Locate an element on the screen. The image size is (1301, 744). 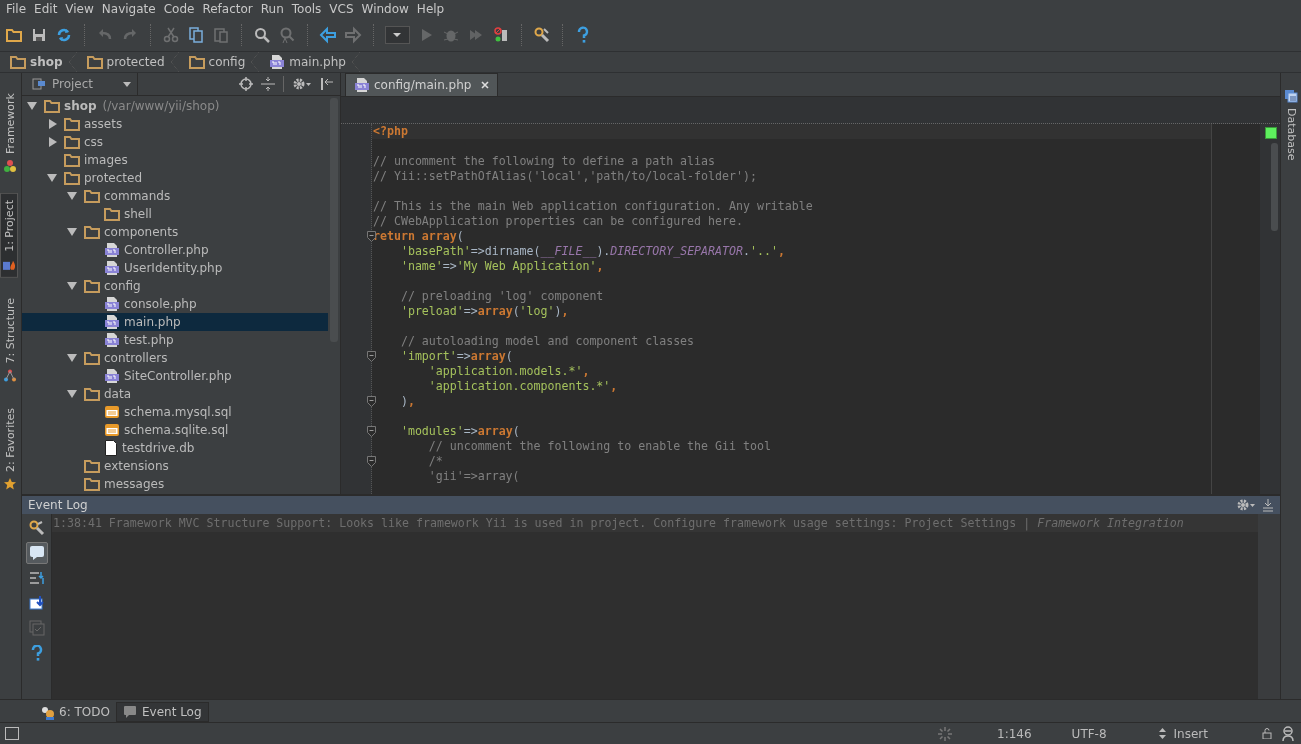
code-line: return array( is located at coordinates (418, 236).